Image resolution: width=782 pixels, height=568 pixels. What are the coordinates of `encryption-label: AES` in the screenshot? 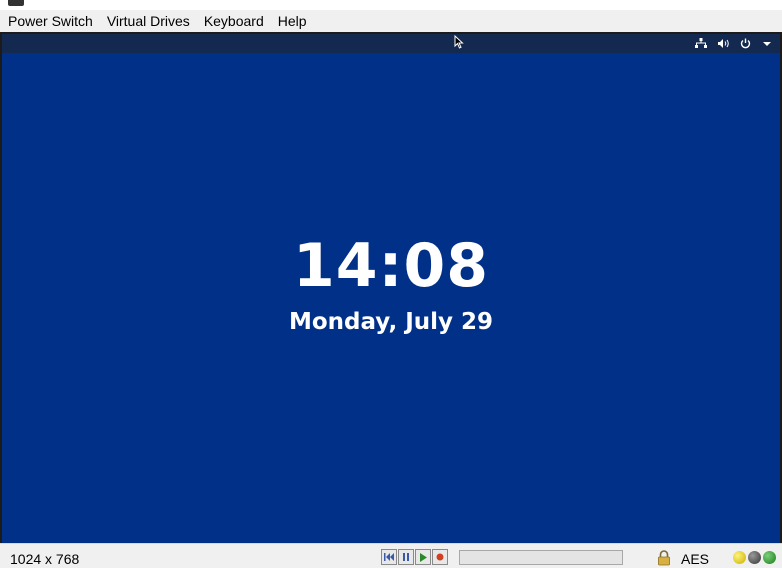 It's located at (695, 559).